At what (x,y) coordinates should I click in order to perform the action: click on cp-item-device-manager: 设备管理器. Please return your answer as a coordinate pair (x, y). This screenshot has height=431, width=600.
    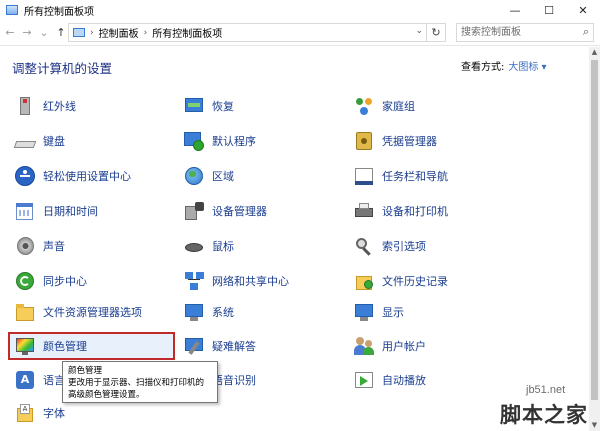
    Looking at the image, I should click on (225, 211).